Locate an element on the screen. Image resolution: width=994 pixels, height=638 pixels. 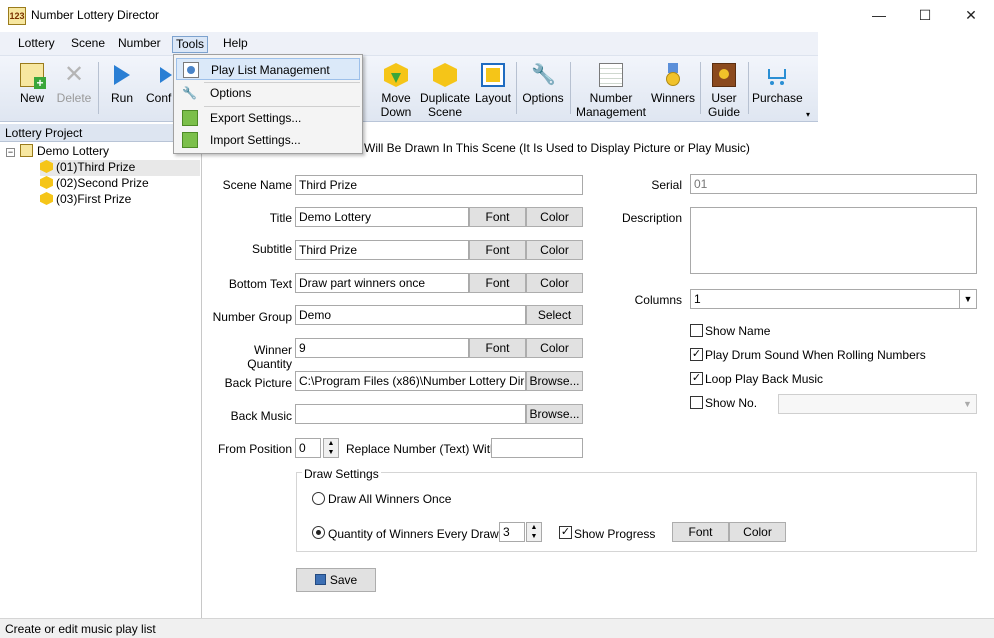
serial-label: Serial is located at coordinates (666, 185).